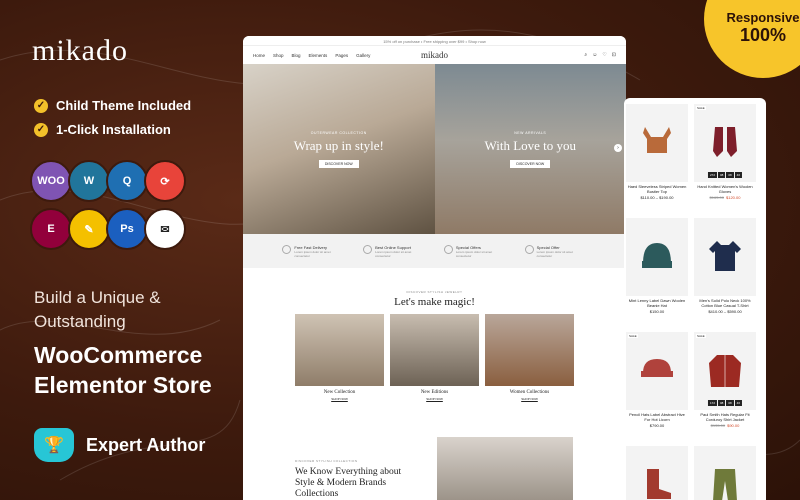  Describe the element at coordinates (763, 17) in the screenshot. I see `badge-line1: Responsive` at that location.